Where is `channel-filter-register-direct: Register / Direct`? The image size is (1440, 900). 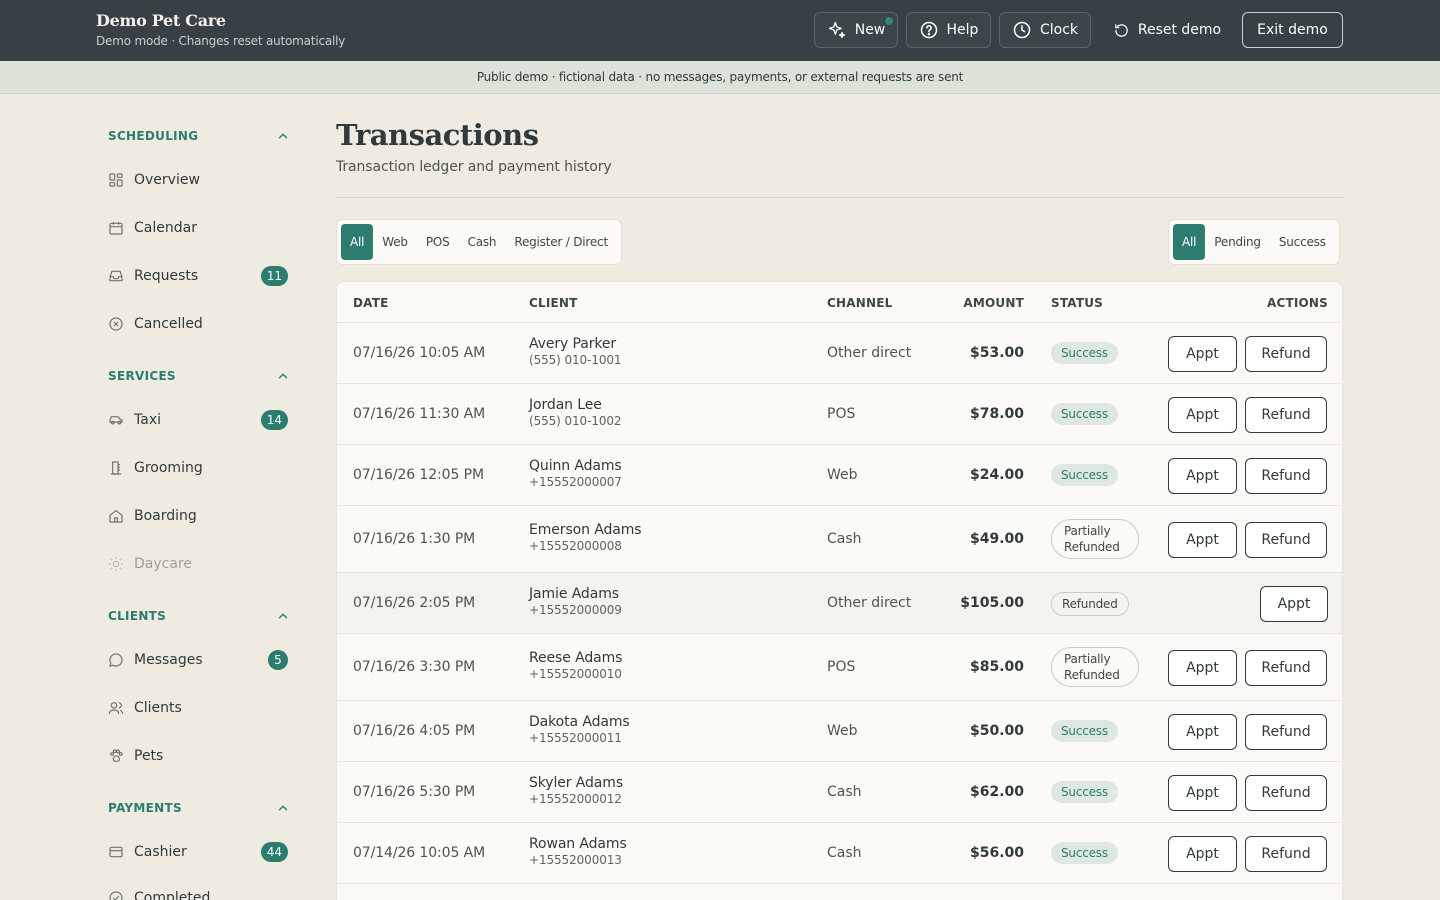
channel-filter-register-direct: Register / Direct is located at coordinates (561, 242).